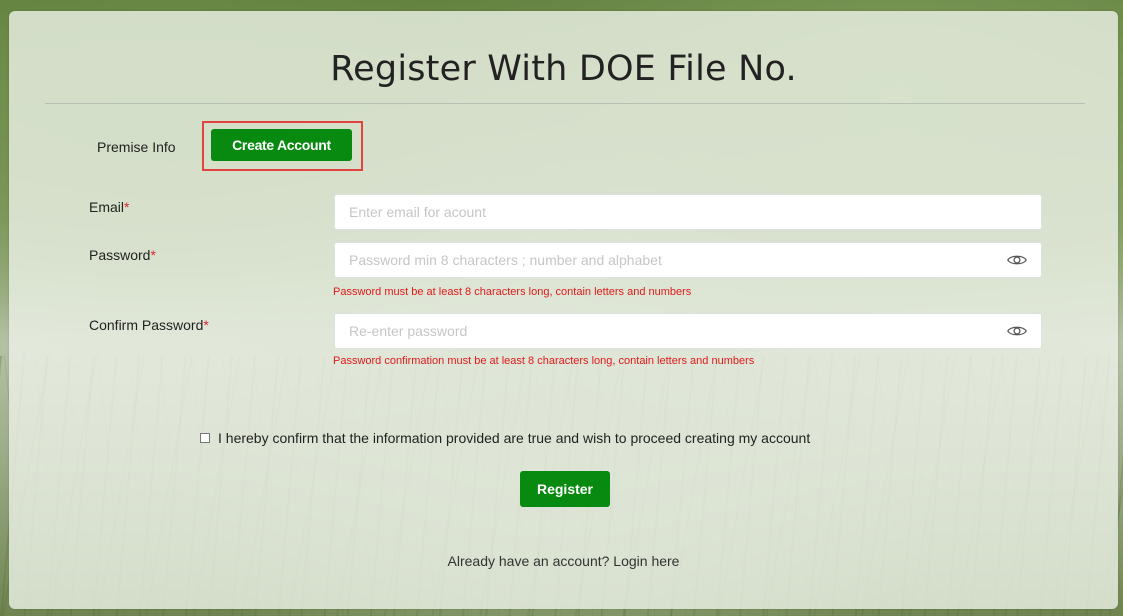 This screenshot has height=616, width=1123. Describe the element at coordinates (565, 146) in the screenshot. I see `tab-bar: Premise Info Create Account` at that location.